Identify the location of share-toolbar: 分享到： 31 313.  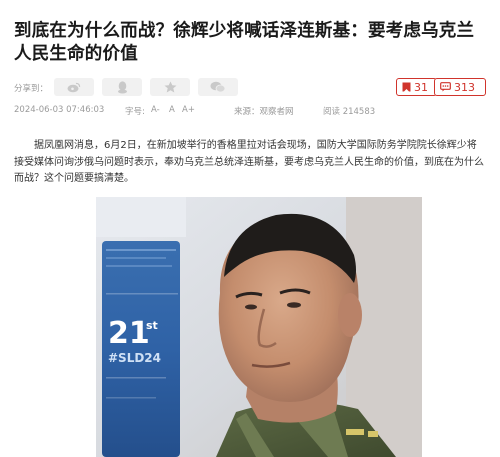
(250, 88).